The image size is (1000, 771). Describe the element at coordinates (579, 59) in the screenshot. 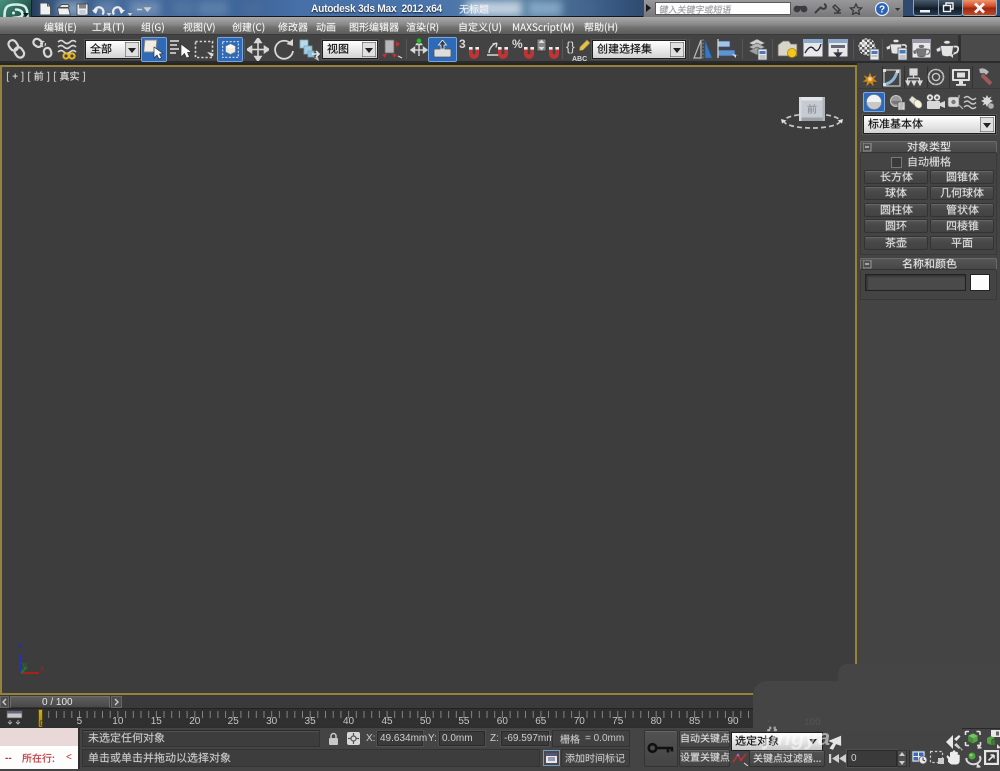

I see `svg-text: ABC` at that location.